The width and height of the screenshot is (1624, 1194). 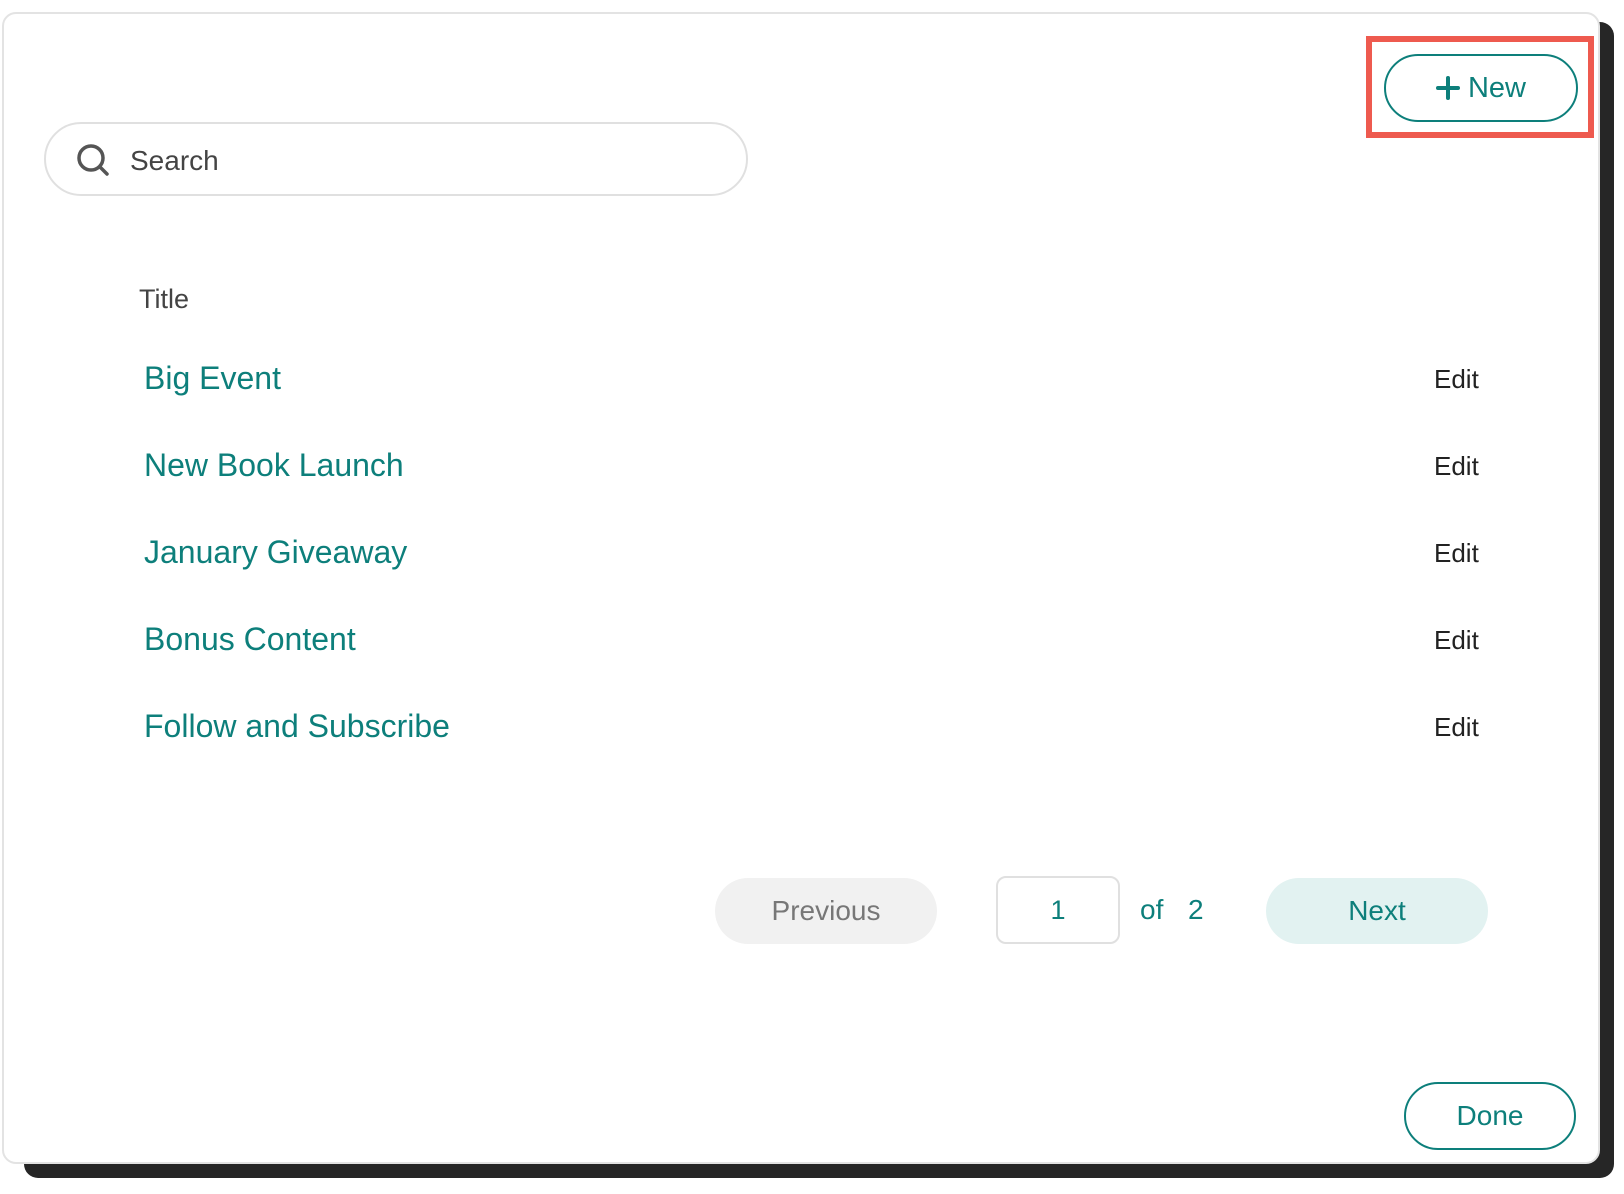 What do you see at coordinates (164, 299) in the screenshot?
I see `column-header-title: Title` at bounding box center [164, 299].